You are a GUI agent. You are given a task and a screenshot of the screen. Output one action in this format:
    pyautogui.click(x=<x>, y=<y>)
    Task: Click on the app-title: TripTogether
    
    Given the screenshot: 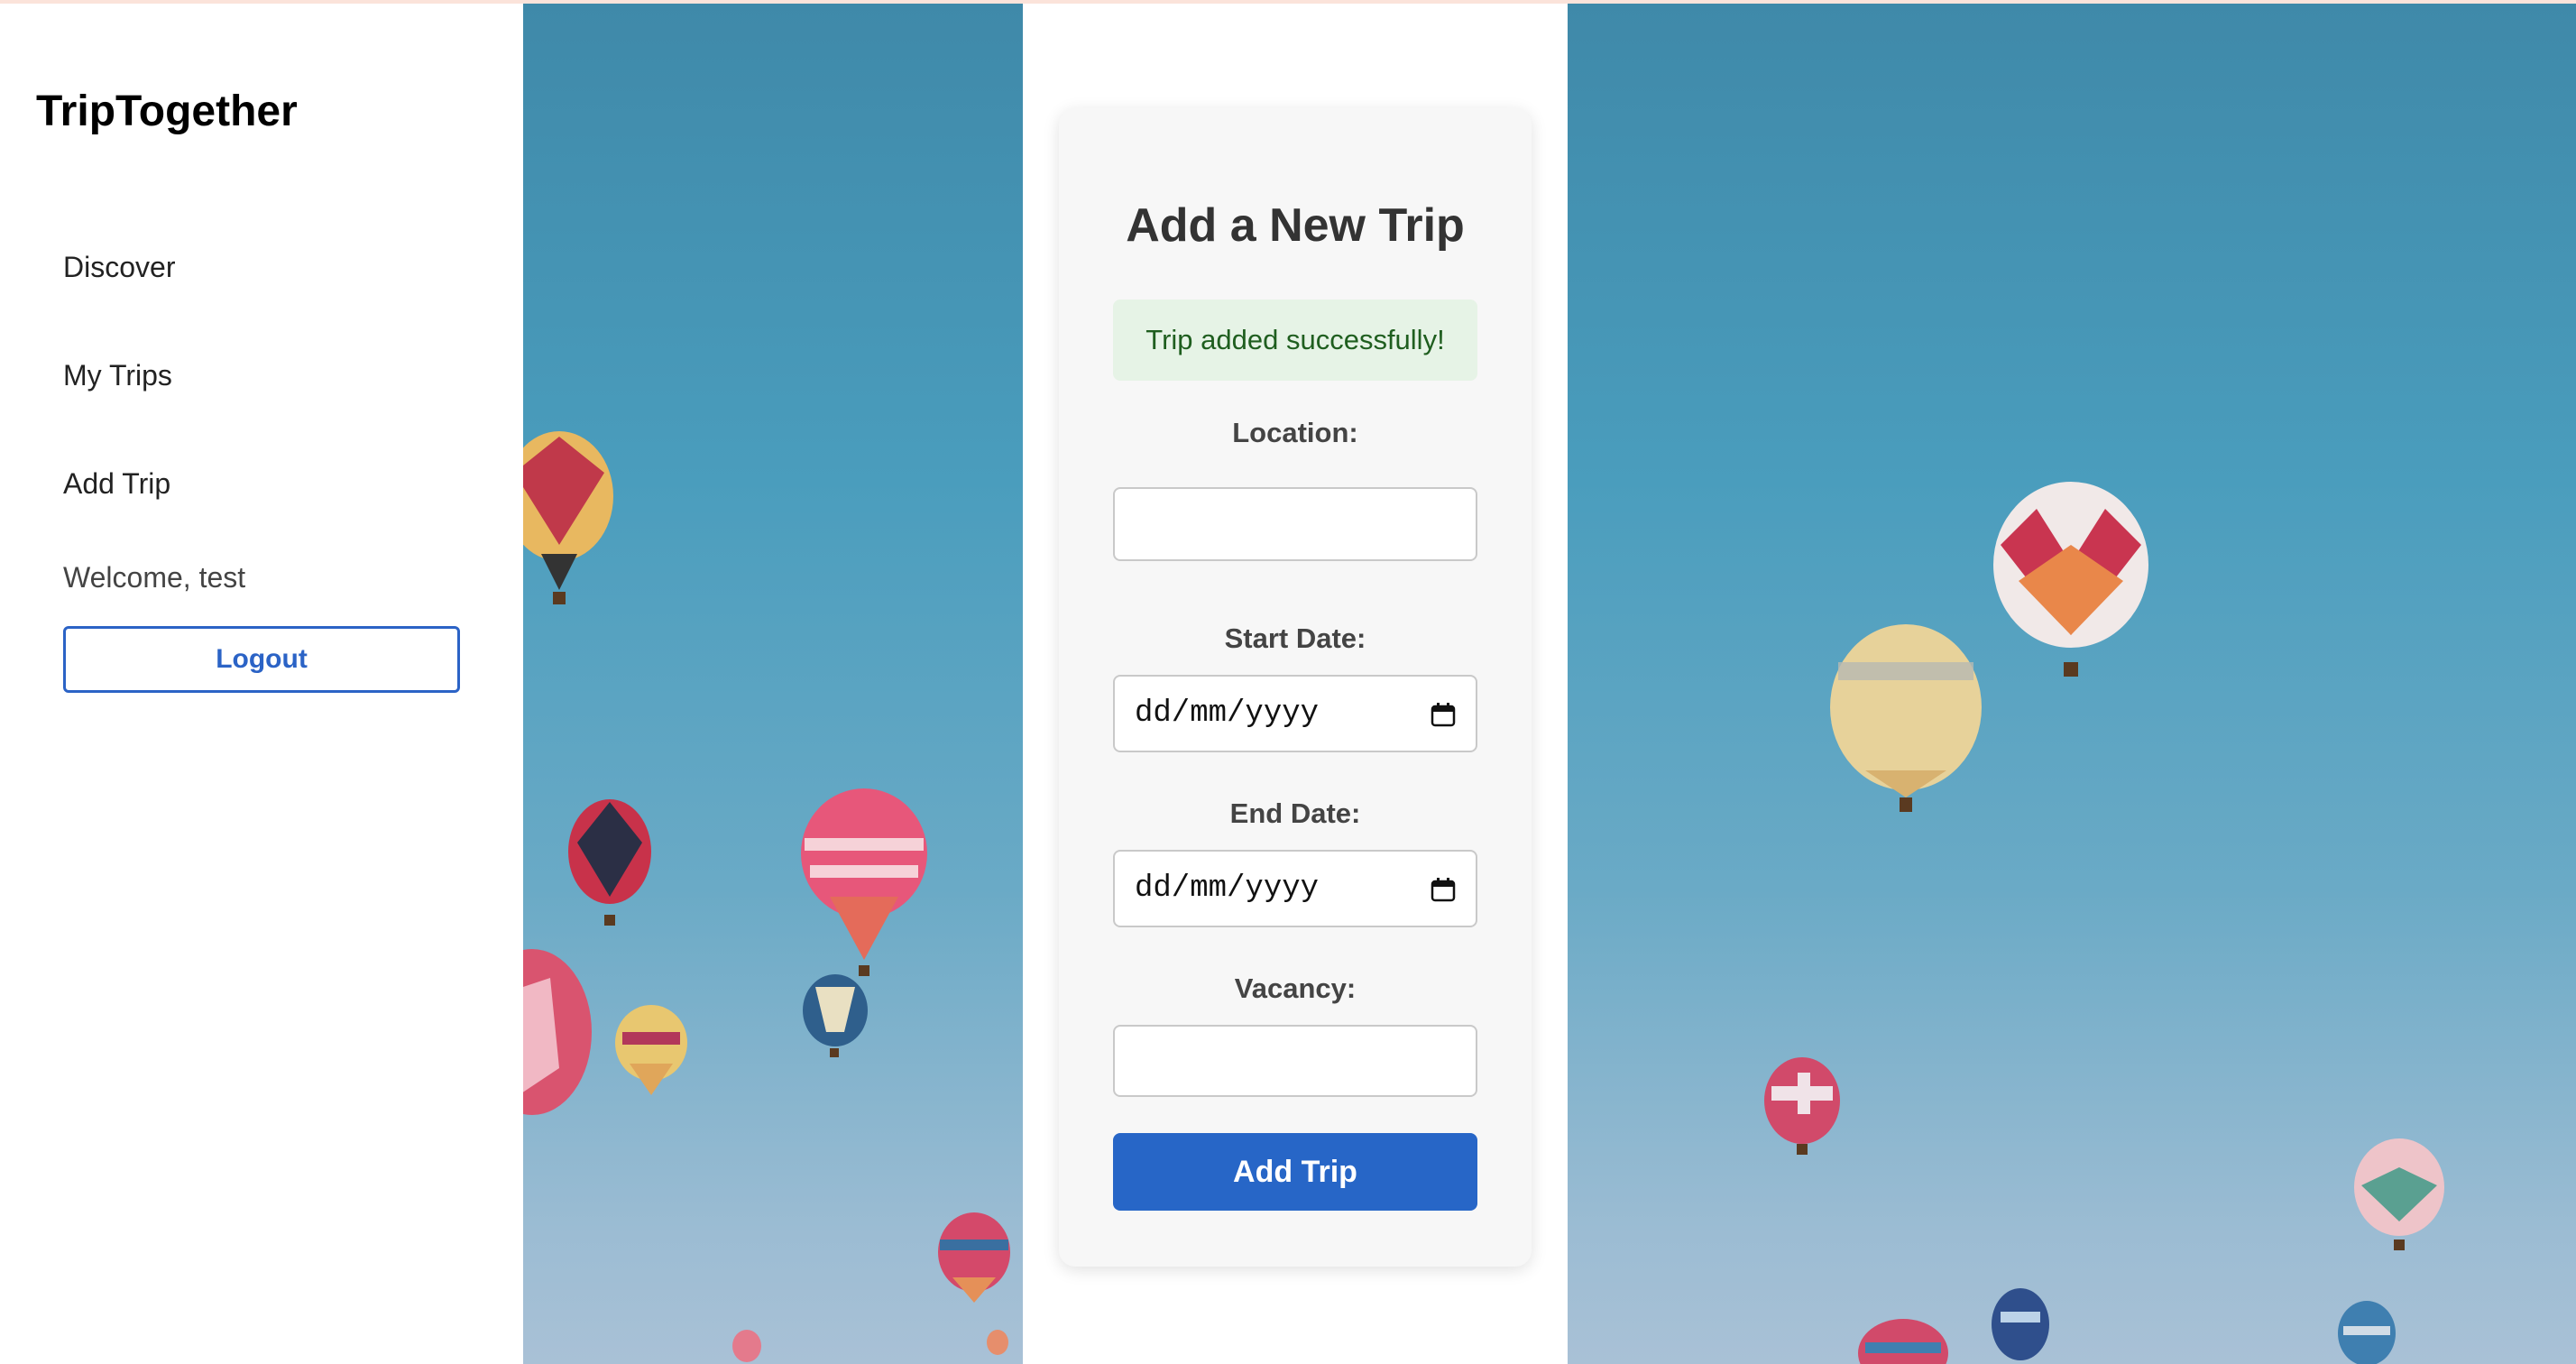 What is the action you would take?
    pyautogui.click(x=167, y=111)
    